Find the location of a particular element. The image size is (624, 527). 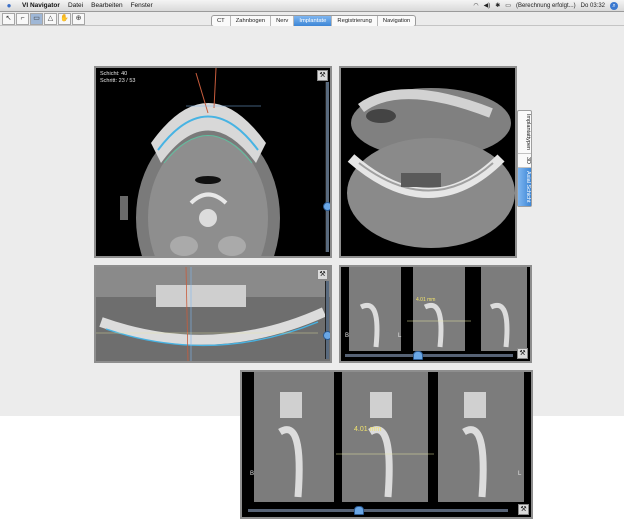

panoramic-view-panel: ⚒ is located at coordinates (213, 314).